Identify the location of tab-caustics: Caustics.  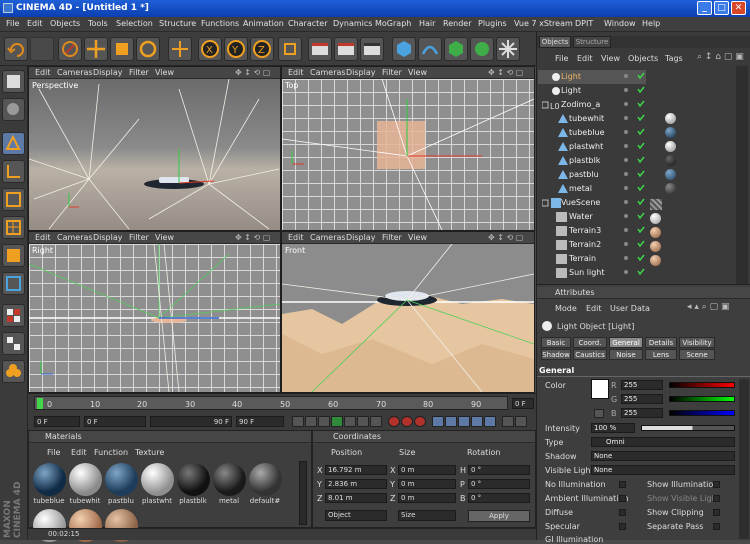
(590, 354).